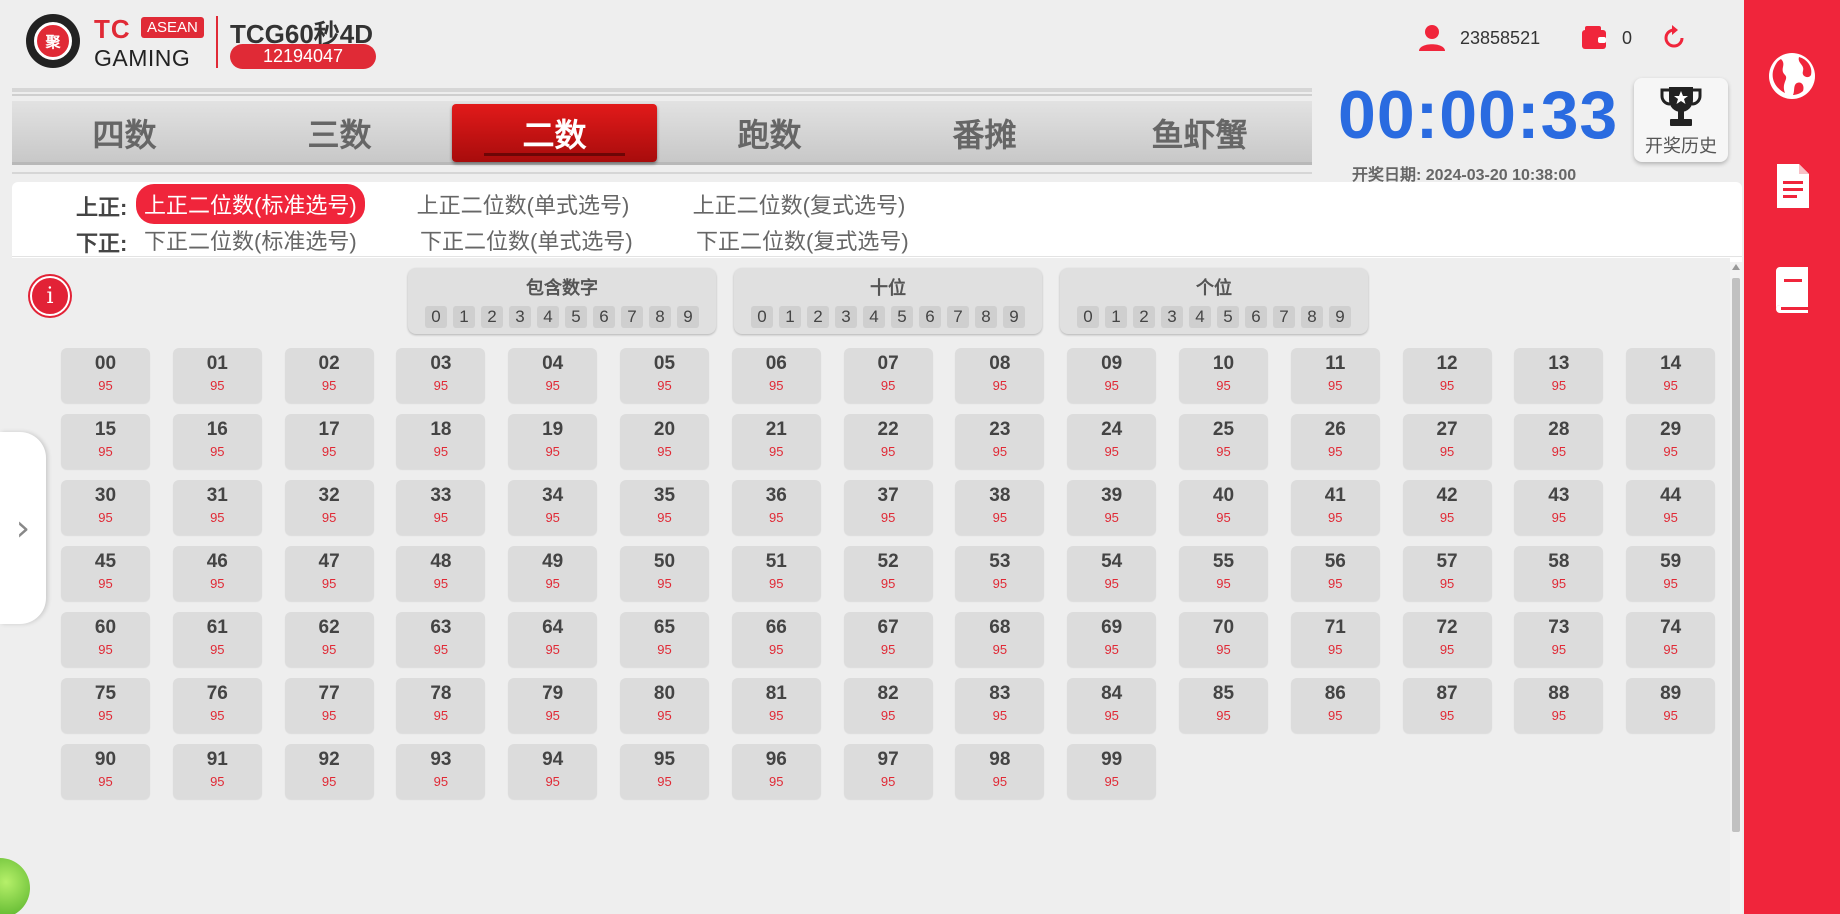 The width and height of the screenshot is (1840, 914). What do you see at coordinates (329, 705) in the screenshot?
I see `number-cell: 77 95` at bounding box center [329, 705].